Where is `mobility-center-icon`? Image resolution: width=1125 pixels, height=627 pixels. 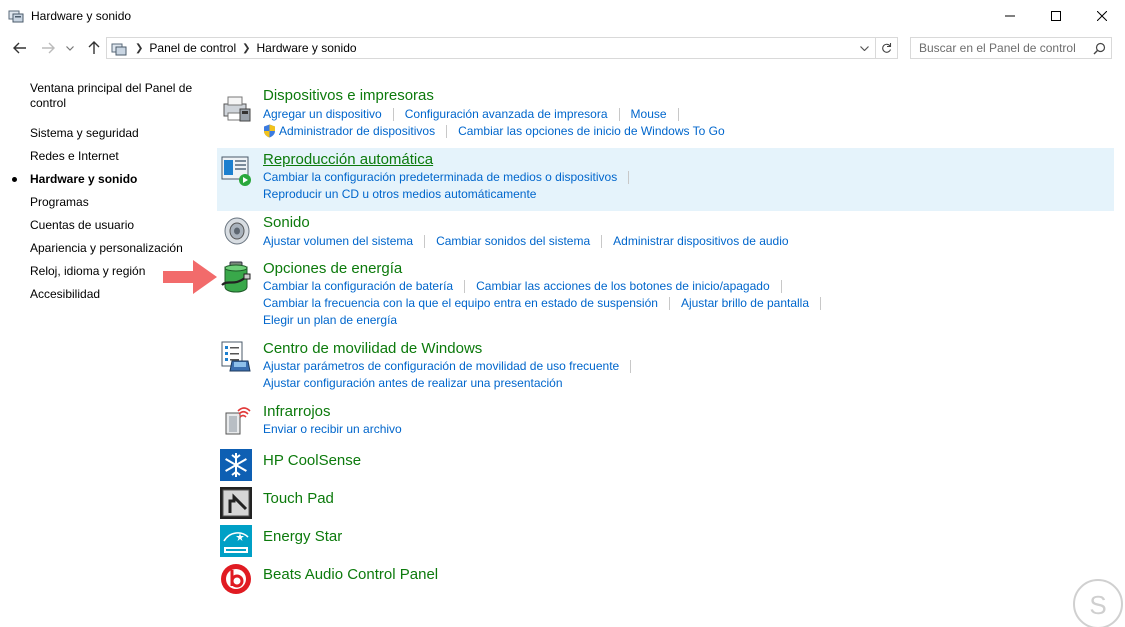
mobility-center-icon is located at coordinates (236, 356).